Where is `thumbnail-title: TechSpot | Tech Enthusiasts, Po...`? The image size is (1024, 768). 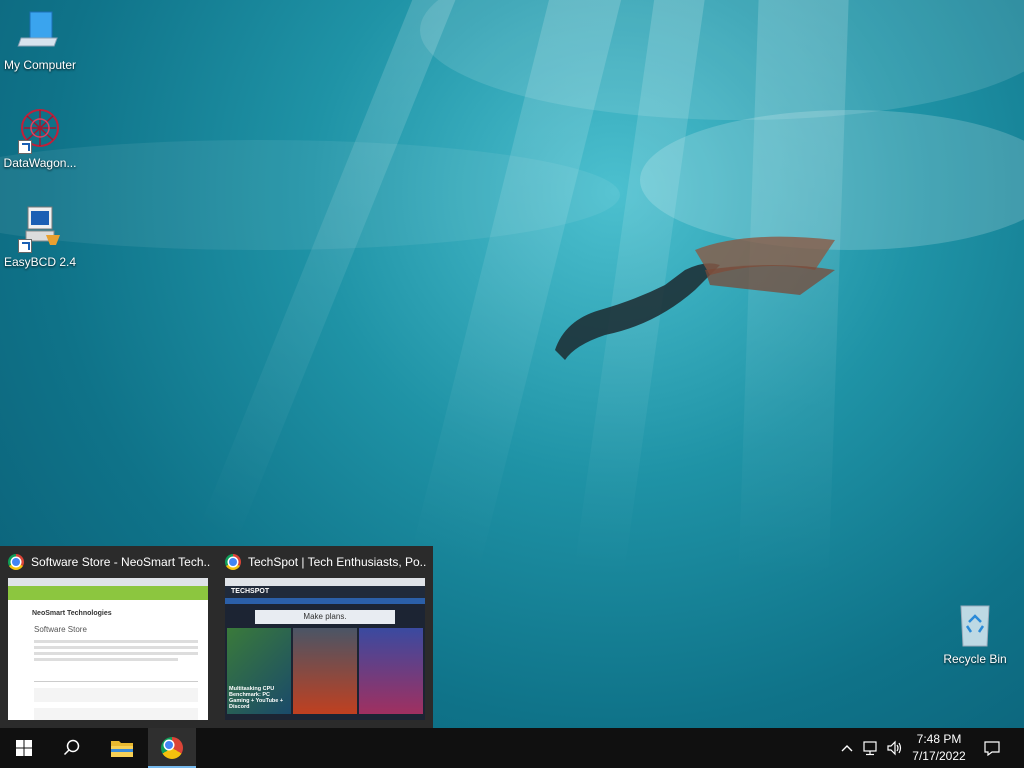 thumbnail-title: TechSpot | Tech Enthusiasts, Po... is located at coordinates (337, 562).